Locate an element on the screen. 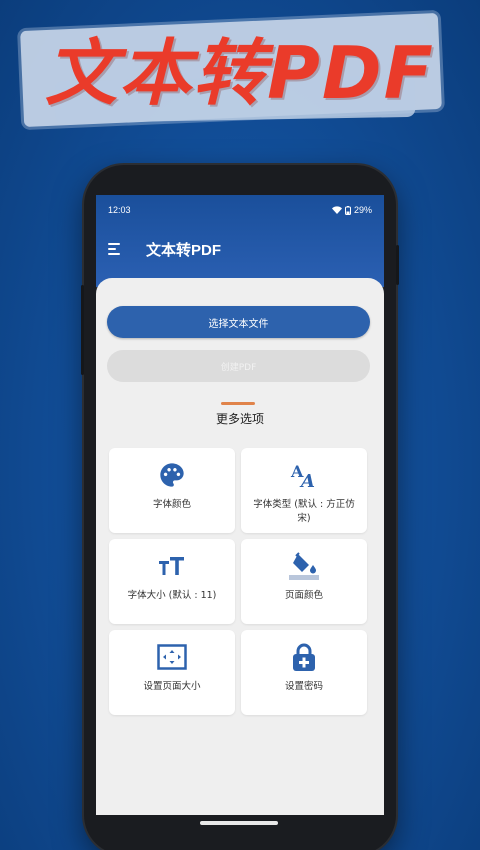  banner-title: 文本转PDF is located at coordinates (240, 73).